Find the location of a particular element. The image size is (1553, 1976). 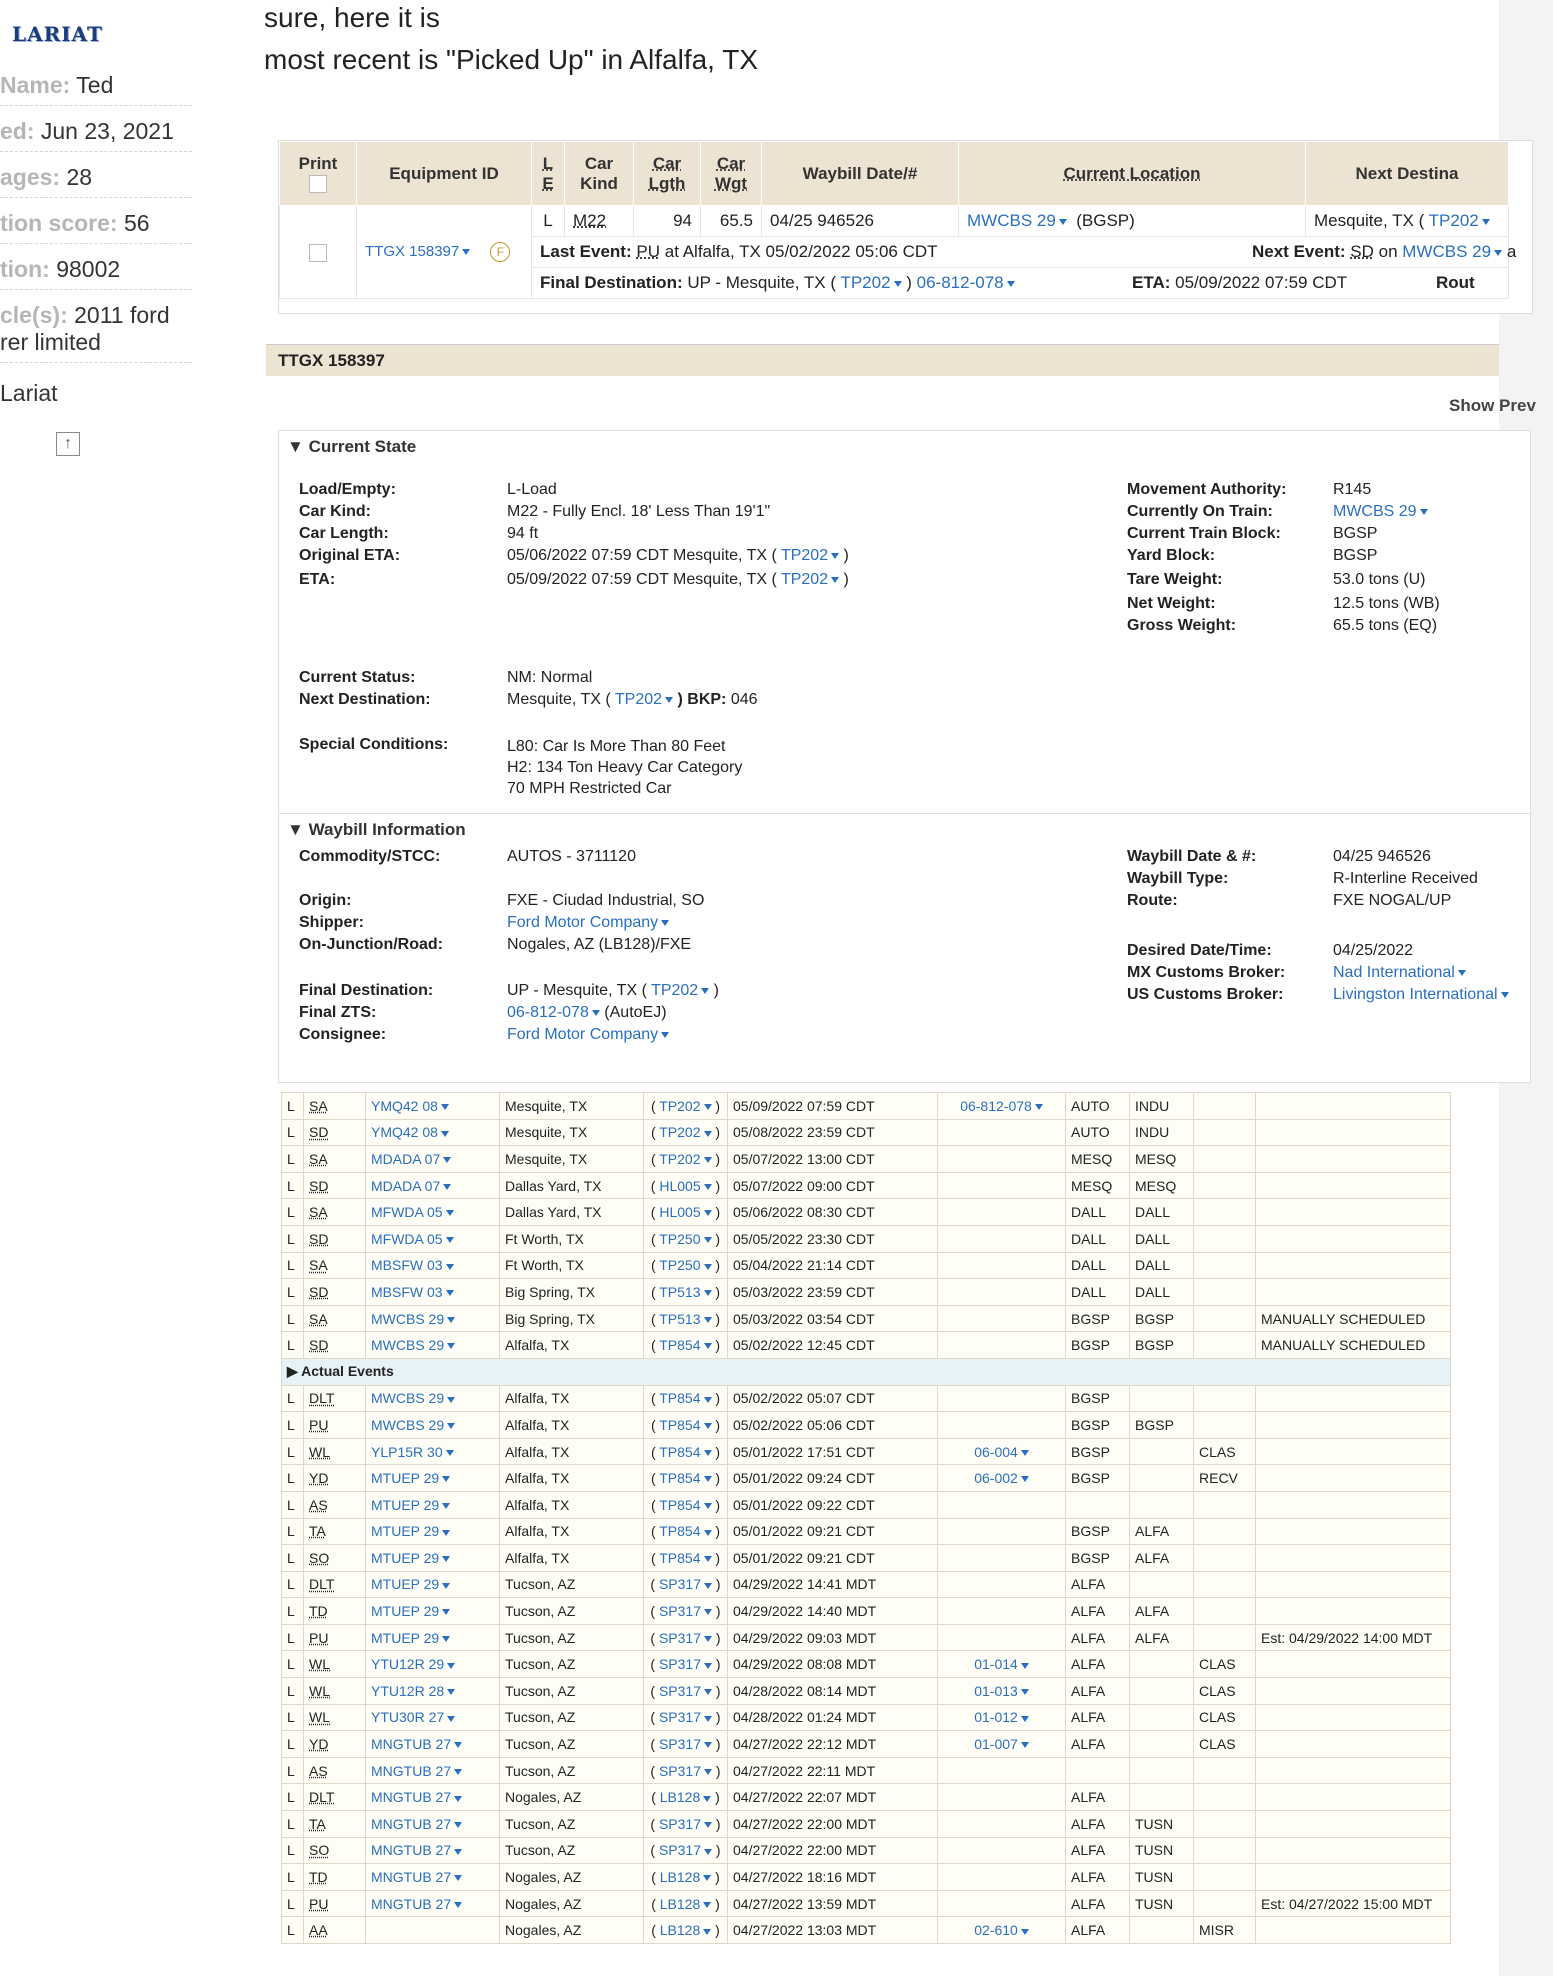

print-all-checkbox is located at coordinates (318, 184).